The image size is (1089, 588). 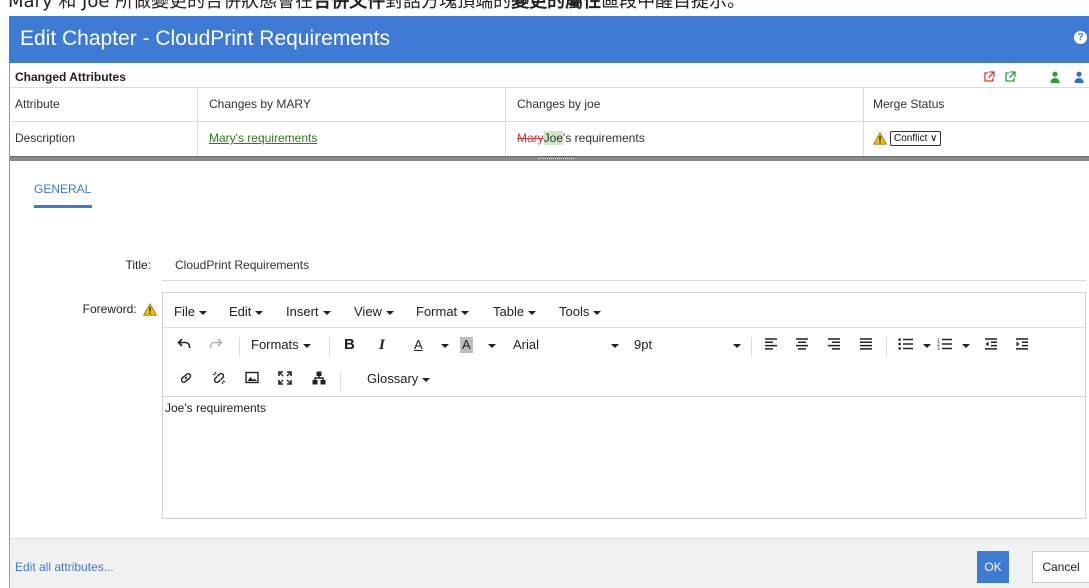 What do you see at coordinates (448, 6) in the screenshot?
I see `caption-mid: 對話方塊頂端的` at bounding box center [448, 6].